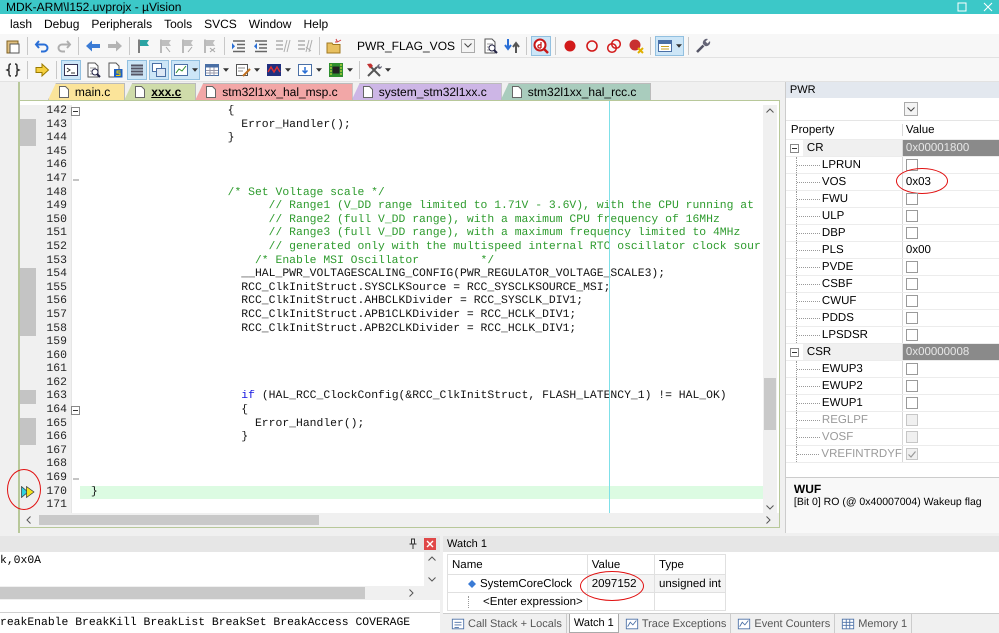 Image resolution: width=999 pixels, height=633 pixels. I want to click on panel-tab: Watch 1, so click(593, 623).